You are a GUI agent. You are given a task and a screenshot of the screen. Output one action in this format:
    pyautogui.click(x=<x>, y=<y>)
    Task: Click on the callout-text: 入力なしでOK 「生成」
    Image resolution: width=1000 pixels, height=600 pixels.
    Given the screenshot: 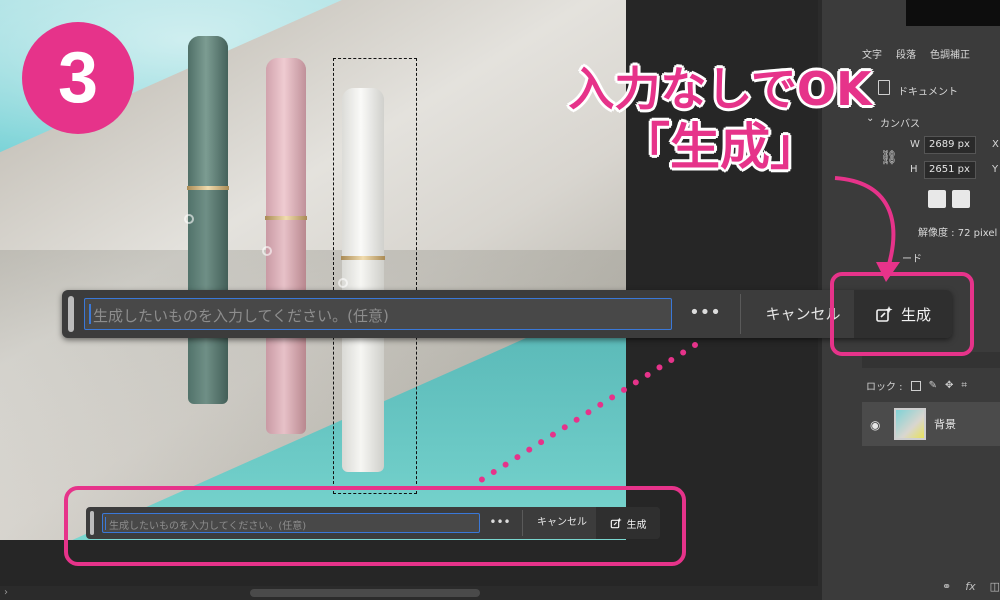 What is the action you would take?
    pyautogui.click(x=720, y=119)
    